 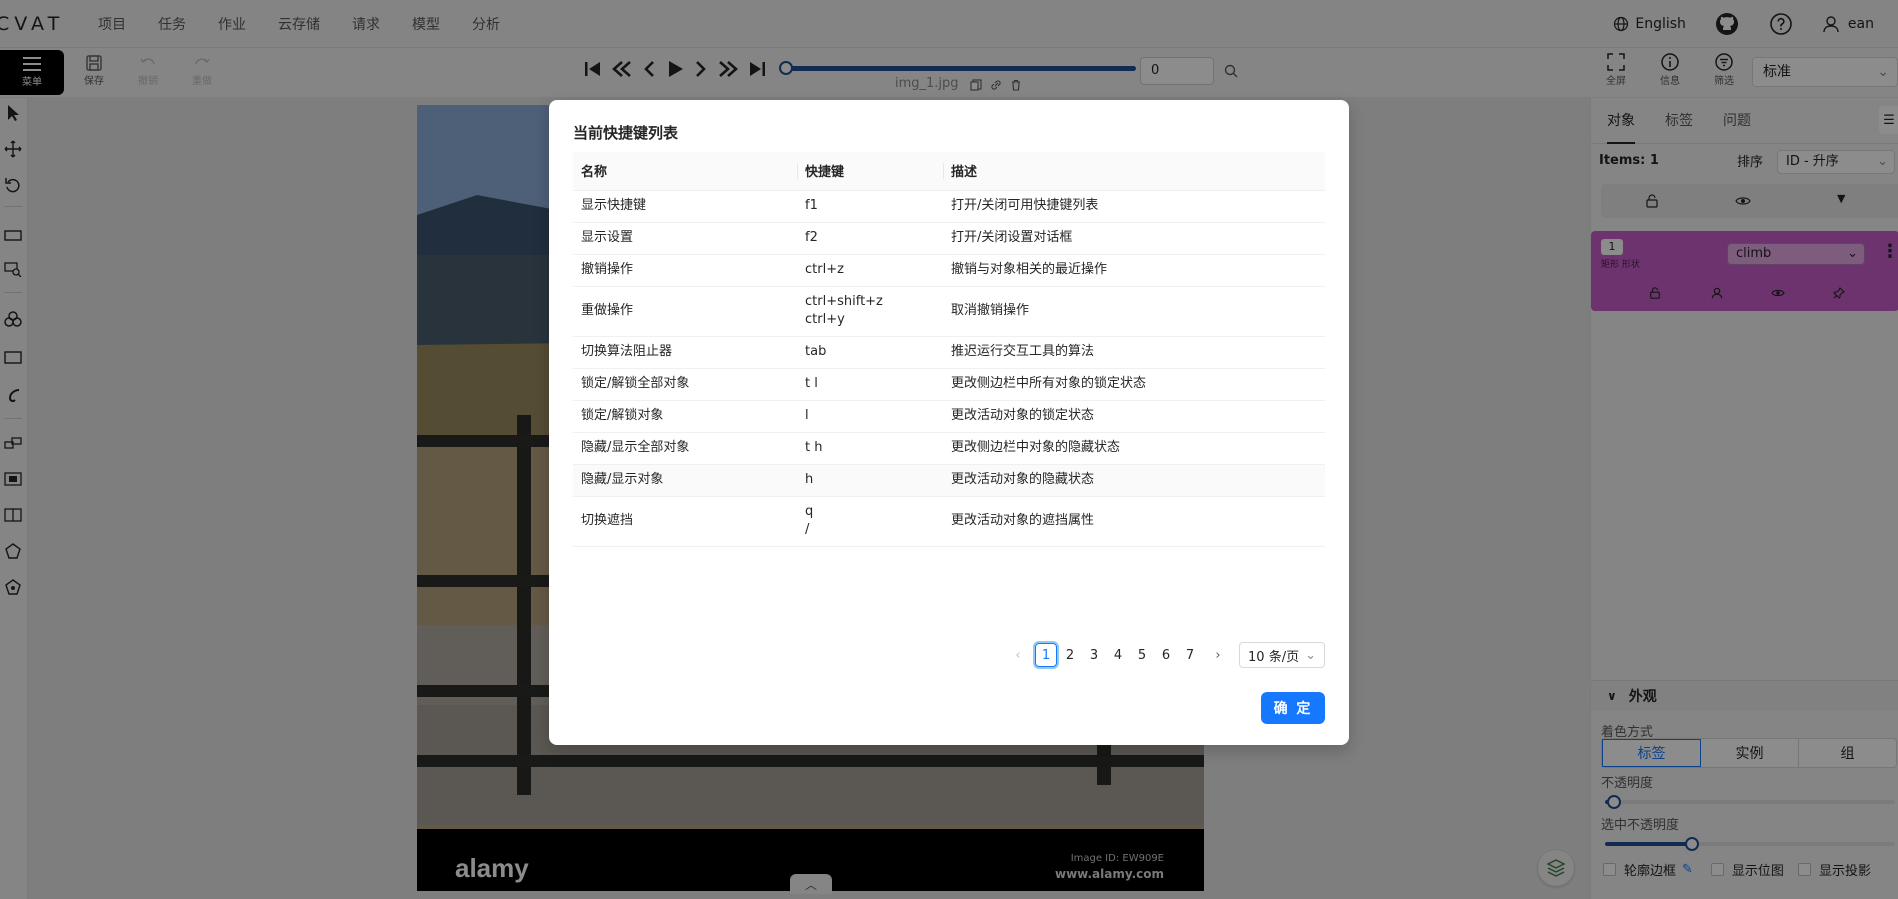 What do you see at coordinates (685, 352) in the screenshot?
I see `shortcut-name: 切换算法阻止器` at bounding box center [685, 352].